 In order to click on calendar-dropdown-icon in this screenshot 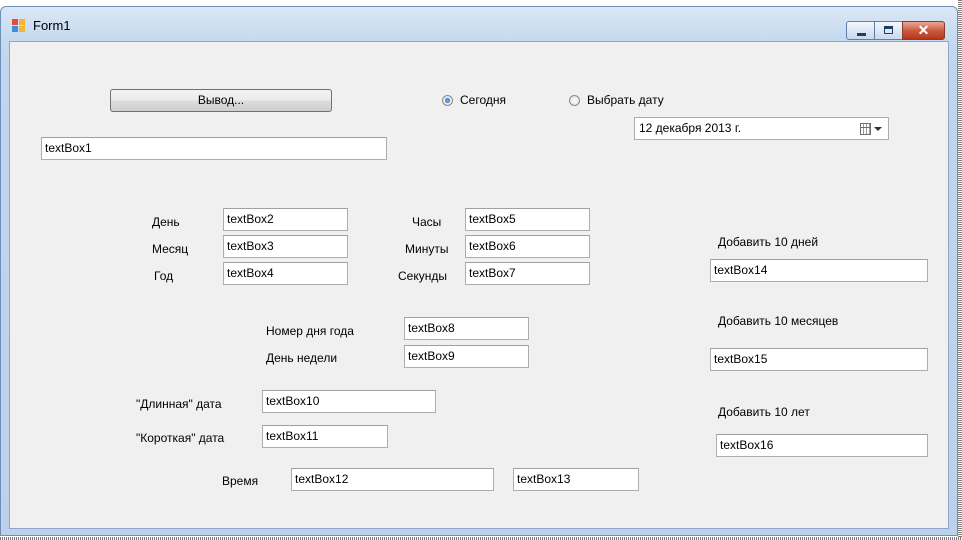, I will do `click(871, 129)`.